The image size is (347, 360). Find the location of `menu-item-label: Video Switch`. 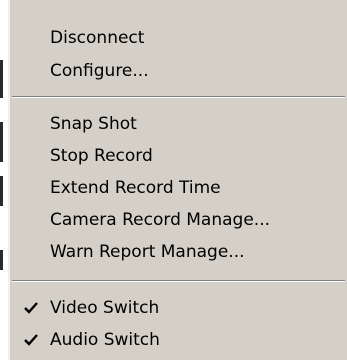

menu-item-label: Video Switch is located at coordinates (105, 308).